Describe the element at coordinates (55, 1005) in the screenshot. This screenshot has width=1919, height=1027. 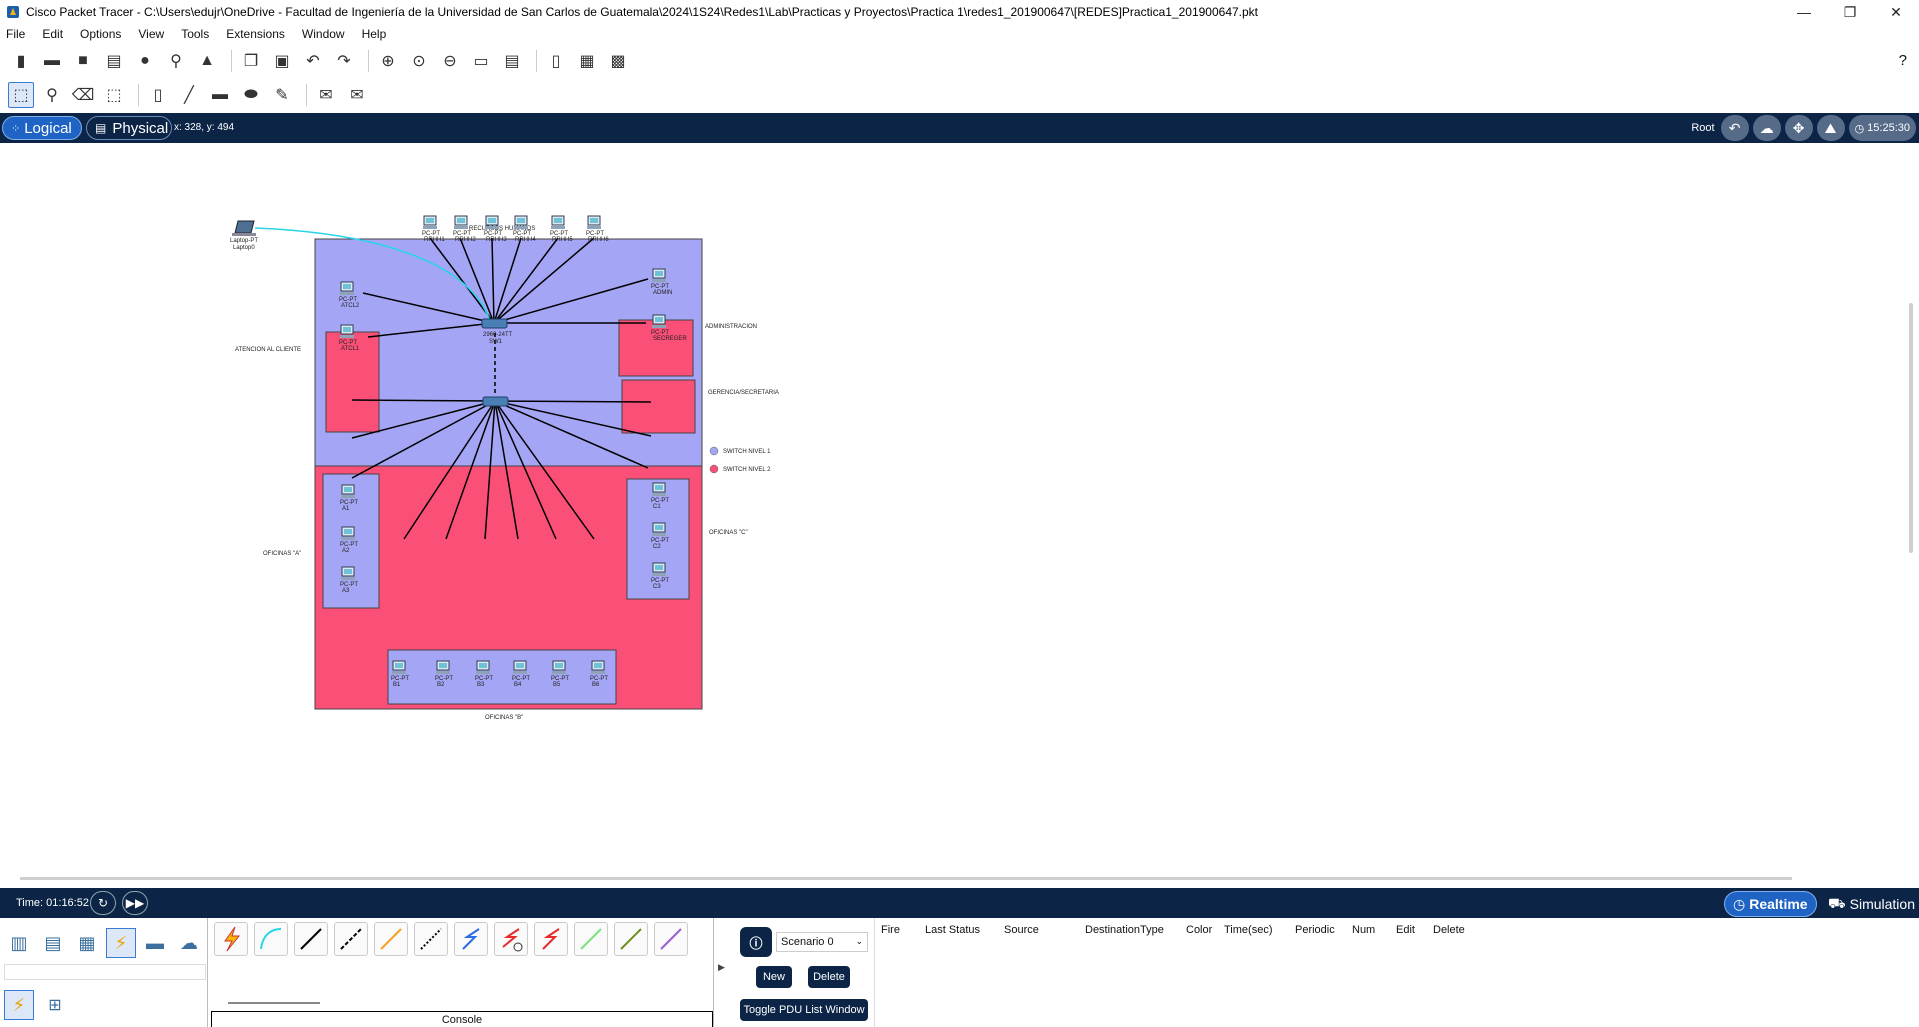
I see `structured-cabling-icon: ⊞` at that location.